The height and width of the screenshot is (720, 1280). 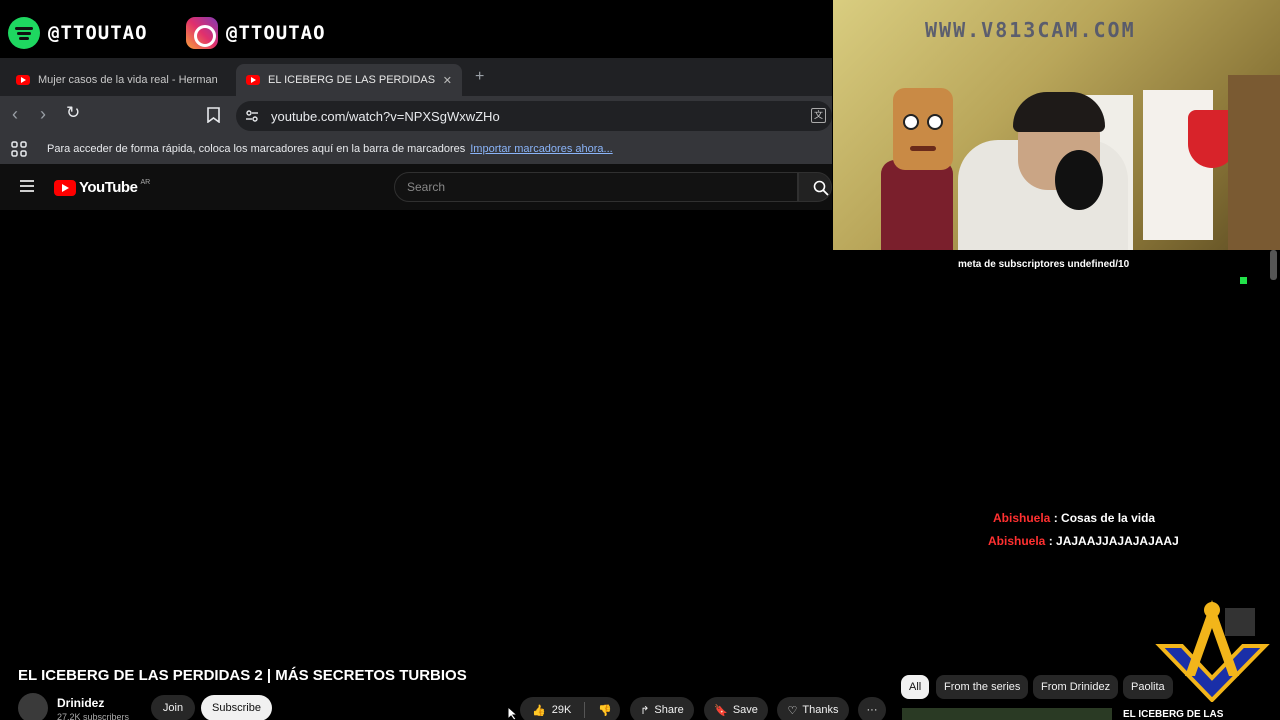 I want to click on subscriber-count: 27.2K subscribers, so click(x=93, y=716).